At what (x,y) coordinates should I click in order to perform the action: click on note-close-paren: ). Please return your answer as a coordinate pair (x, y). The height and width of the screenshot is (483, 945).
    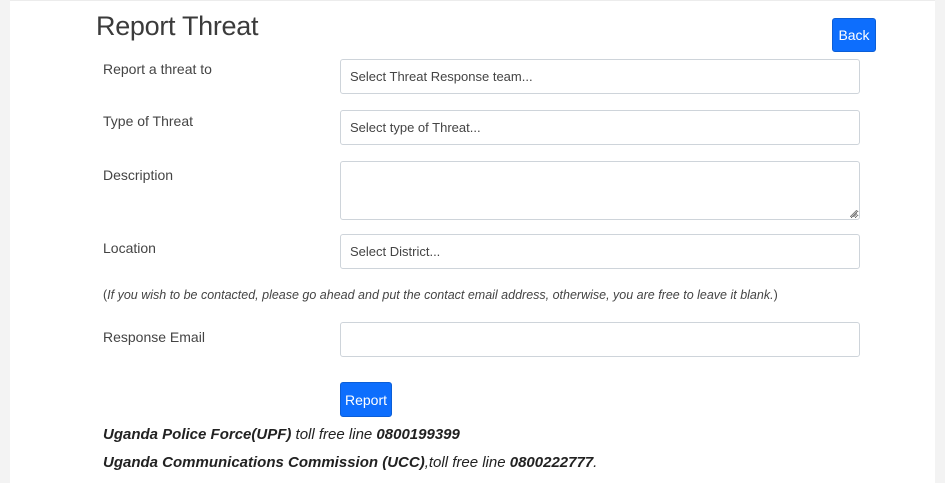
    Looking at the image, I should click on (775, 295).